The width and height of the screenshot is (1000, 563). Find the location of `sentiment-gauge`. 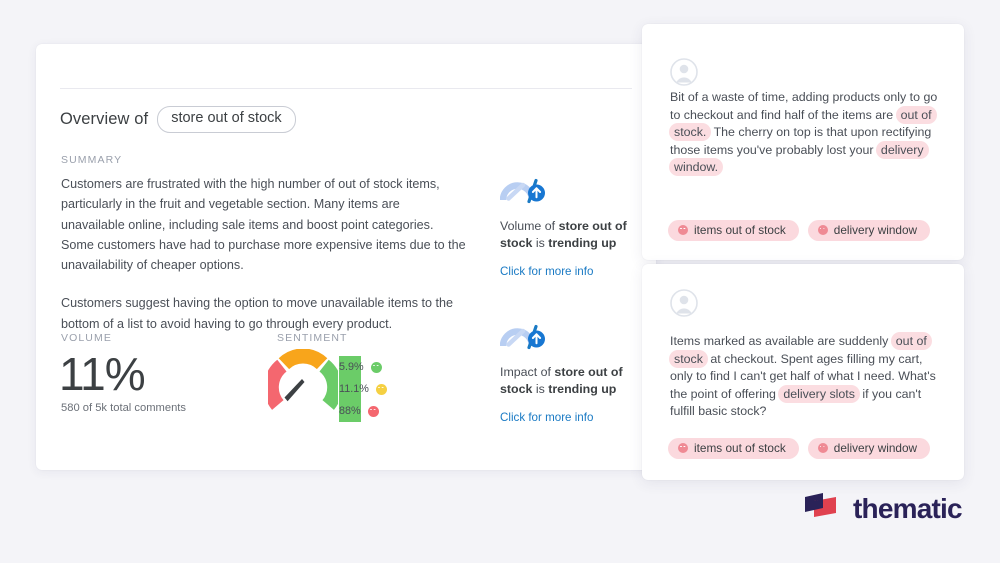

sentiment-gauge is located at coordinates (303, 381).